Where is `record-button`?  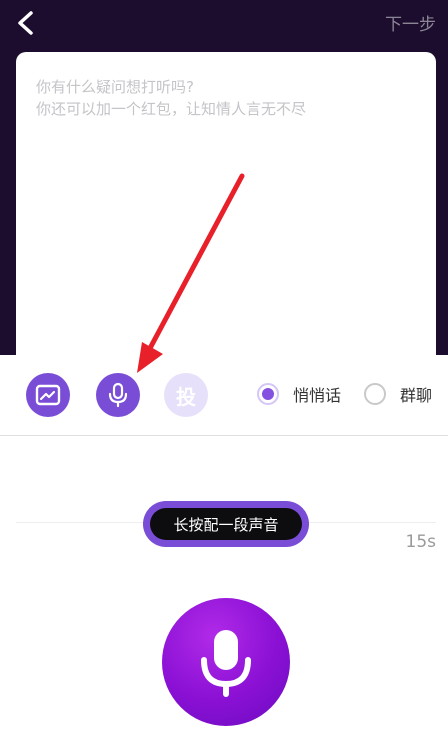
record-button is located at coordinates (226, 662).